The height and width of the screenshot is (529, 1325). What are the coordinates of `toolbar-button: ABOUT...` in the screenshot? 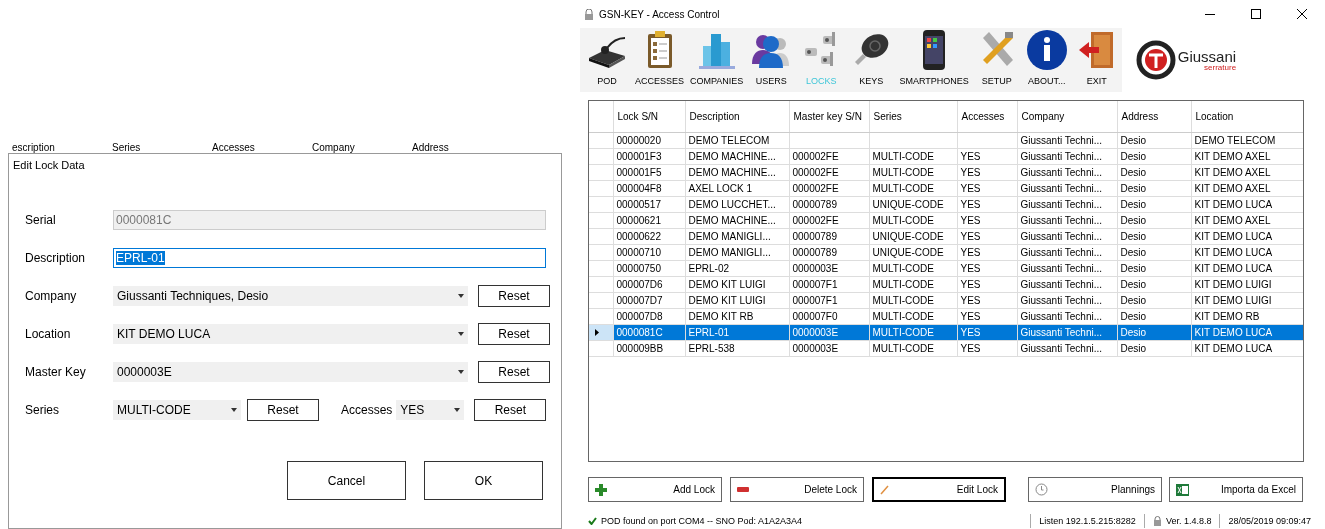 It's located at (1046, 60).